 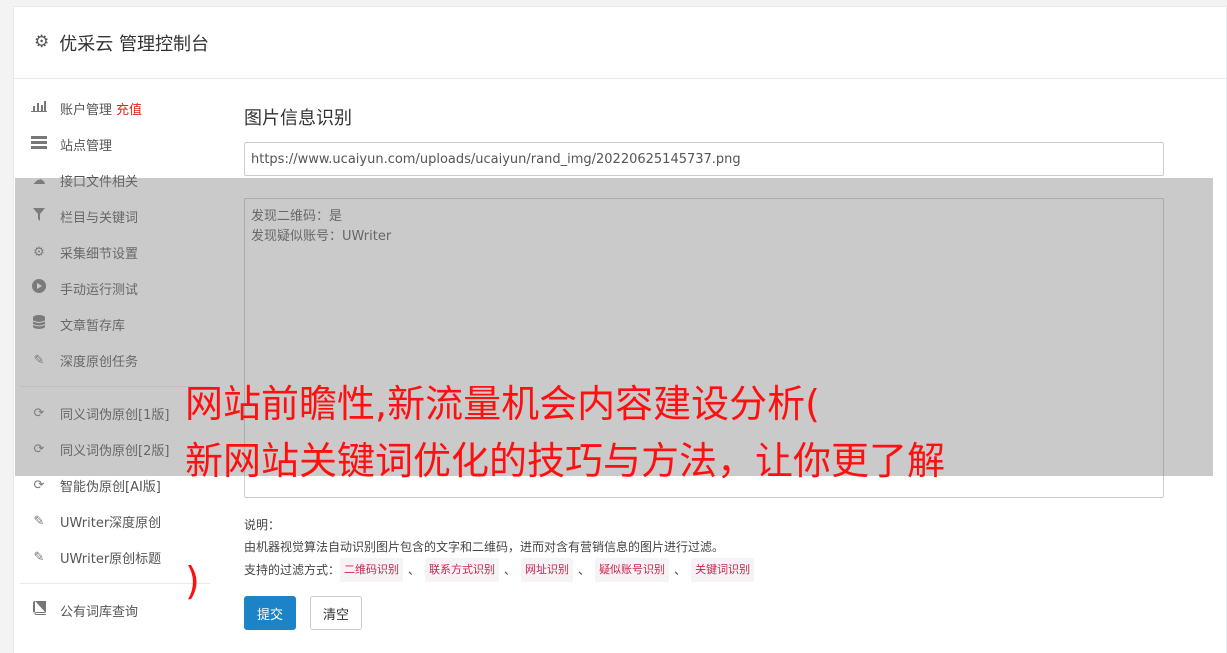 What do you see at coordinates (134, 44) in the screenshot?
I see `page-title: 优采云 管理控制台` at bounding box center [134, 44].